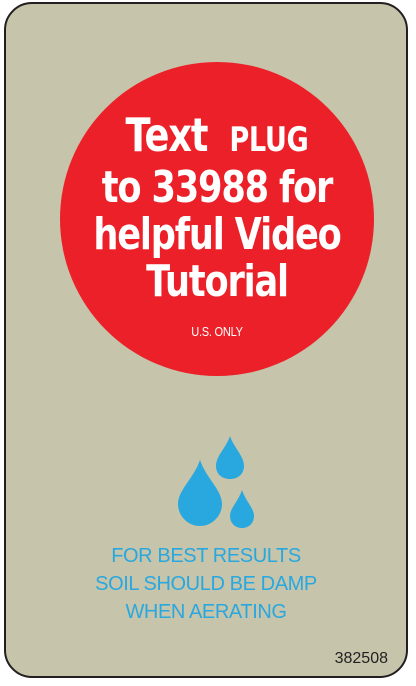 The width and height of the screenshot is (416, 686). I want to click on promo-keyword: PLUG, so click(269, 140).